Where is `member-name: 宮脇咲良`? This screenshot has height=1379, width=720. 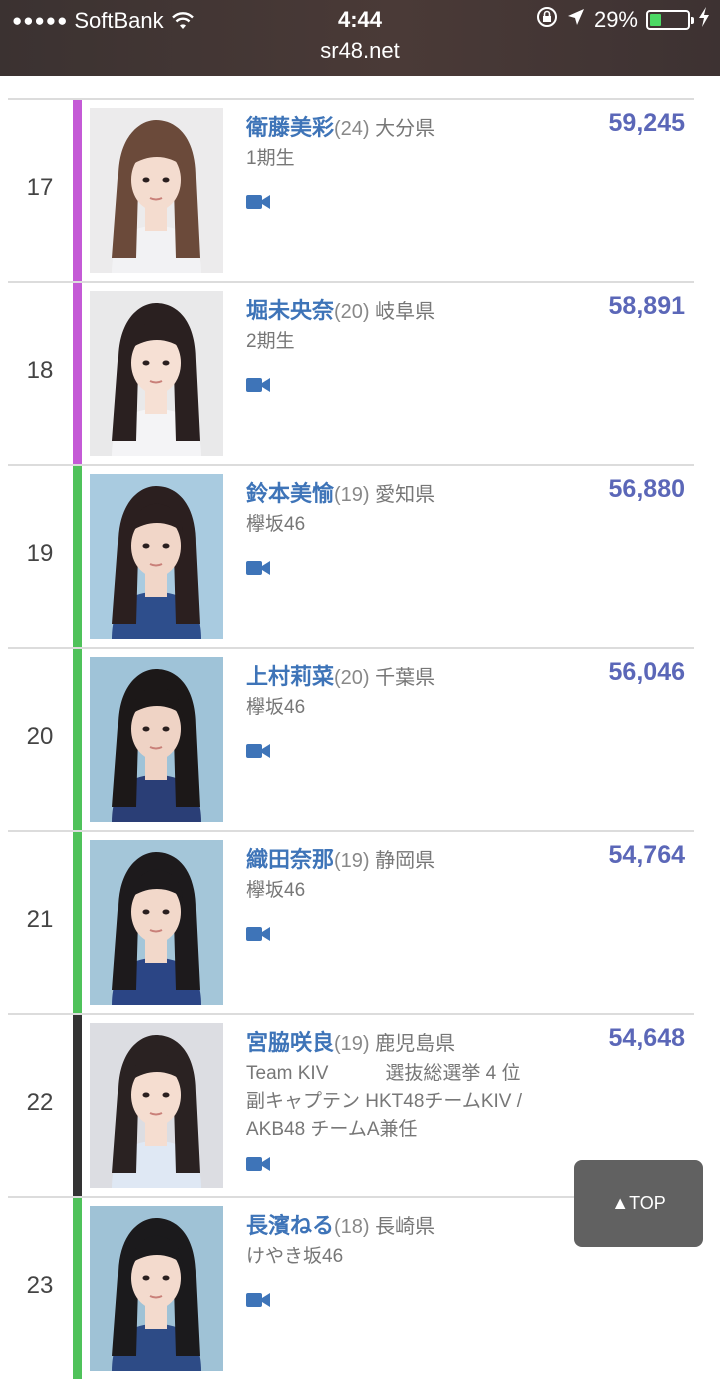
member-name: 宮脇咲良 is located at coordinates (290, 1042).